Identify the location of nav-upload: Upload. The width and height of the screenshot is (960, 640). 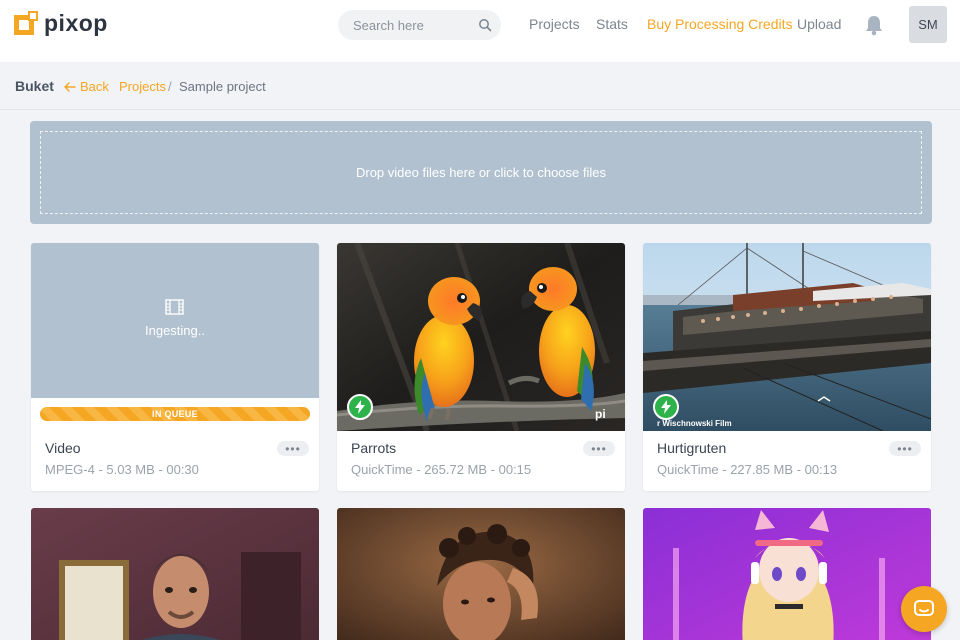
(819, 24).